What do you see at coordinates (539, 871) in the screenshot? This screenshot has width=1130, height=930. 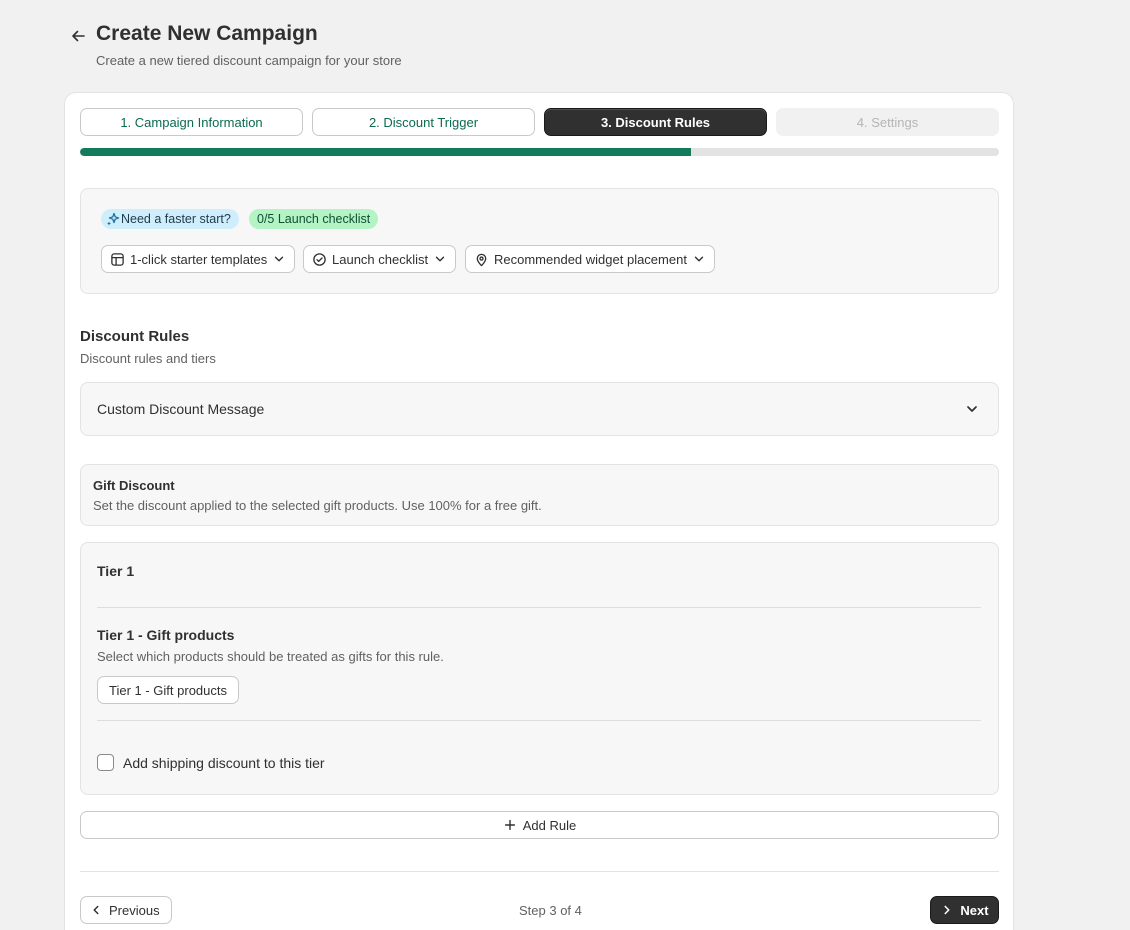 I see `footer-divider` at bounding box center [539, 871].